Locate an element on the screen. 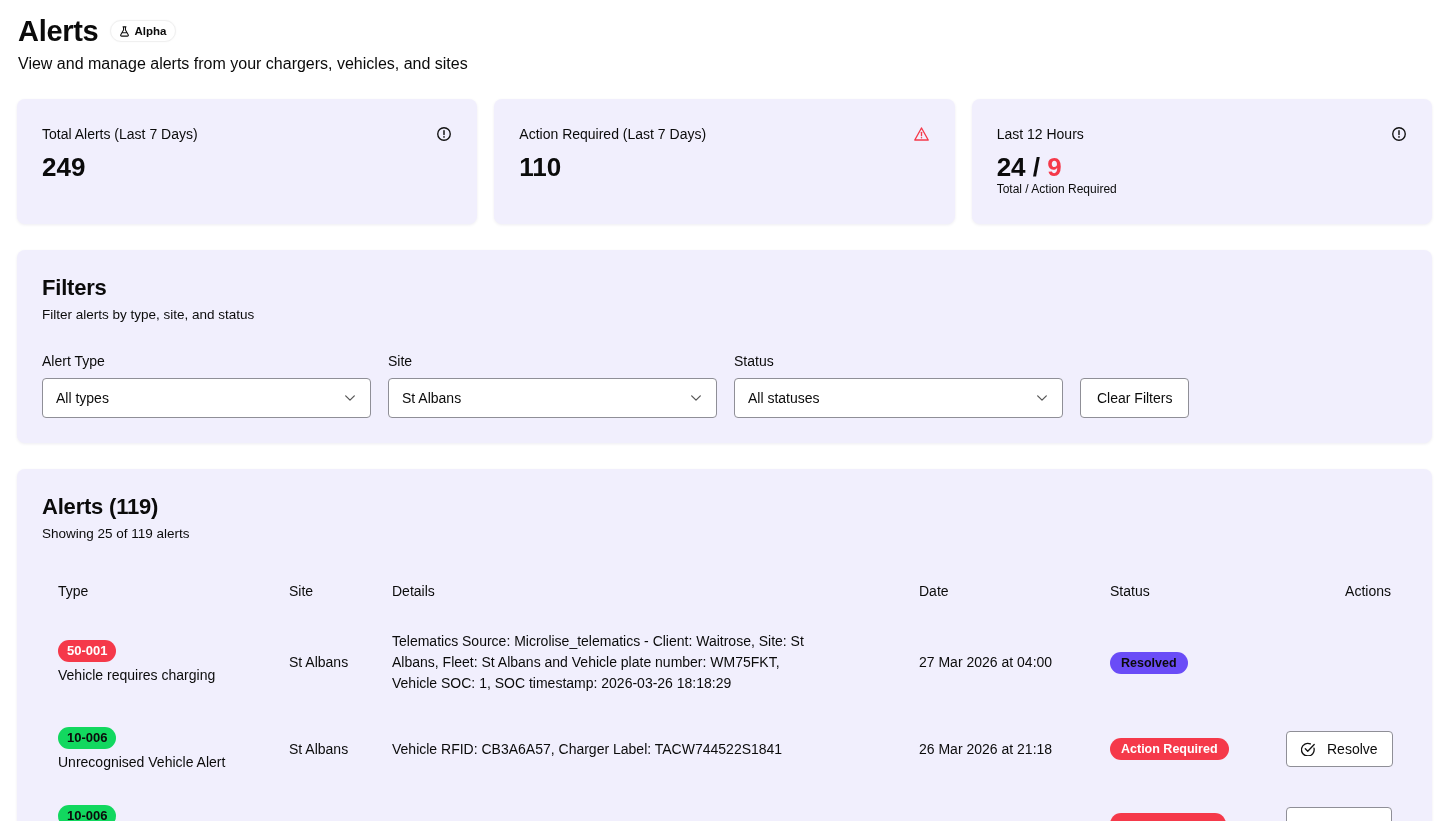 The height and width of the screenshot is (821, 1456). dropdown-field: All statuses is located at coordinates (898, 398).